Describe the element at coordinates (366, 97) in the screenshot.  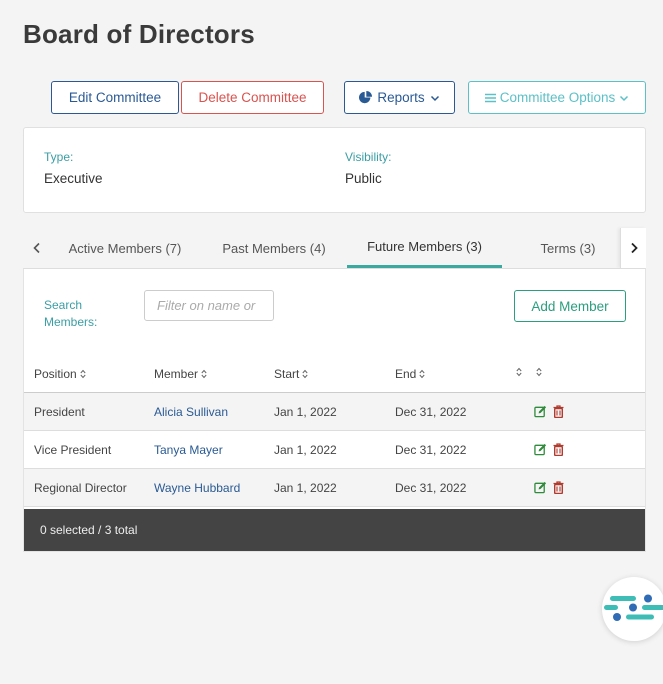
I see `pie-chart-icon` at that location.